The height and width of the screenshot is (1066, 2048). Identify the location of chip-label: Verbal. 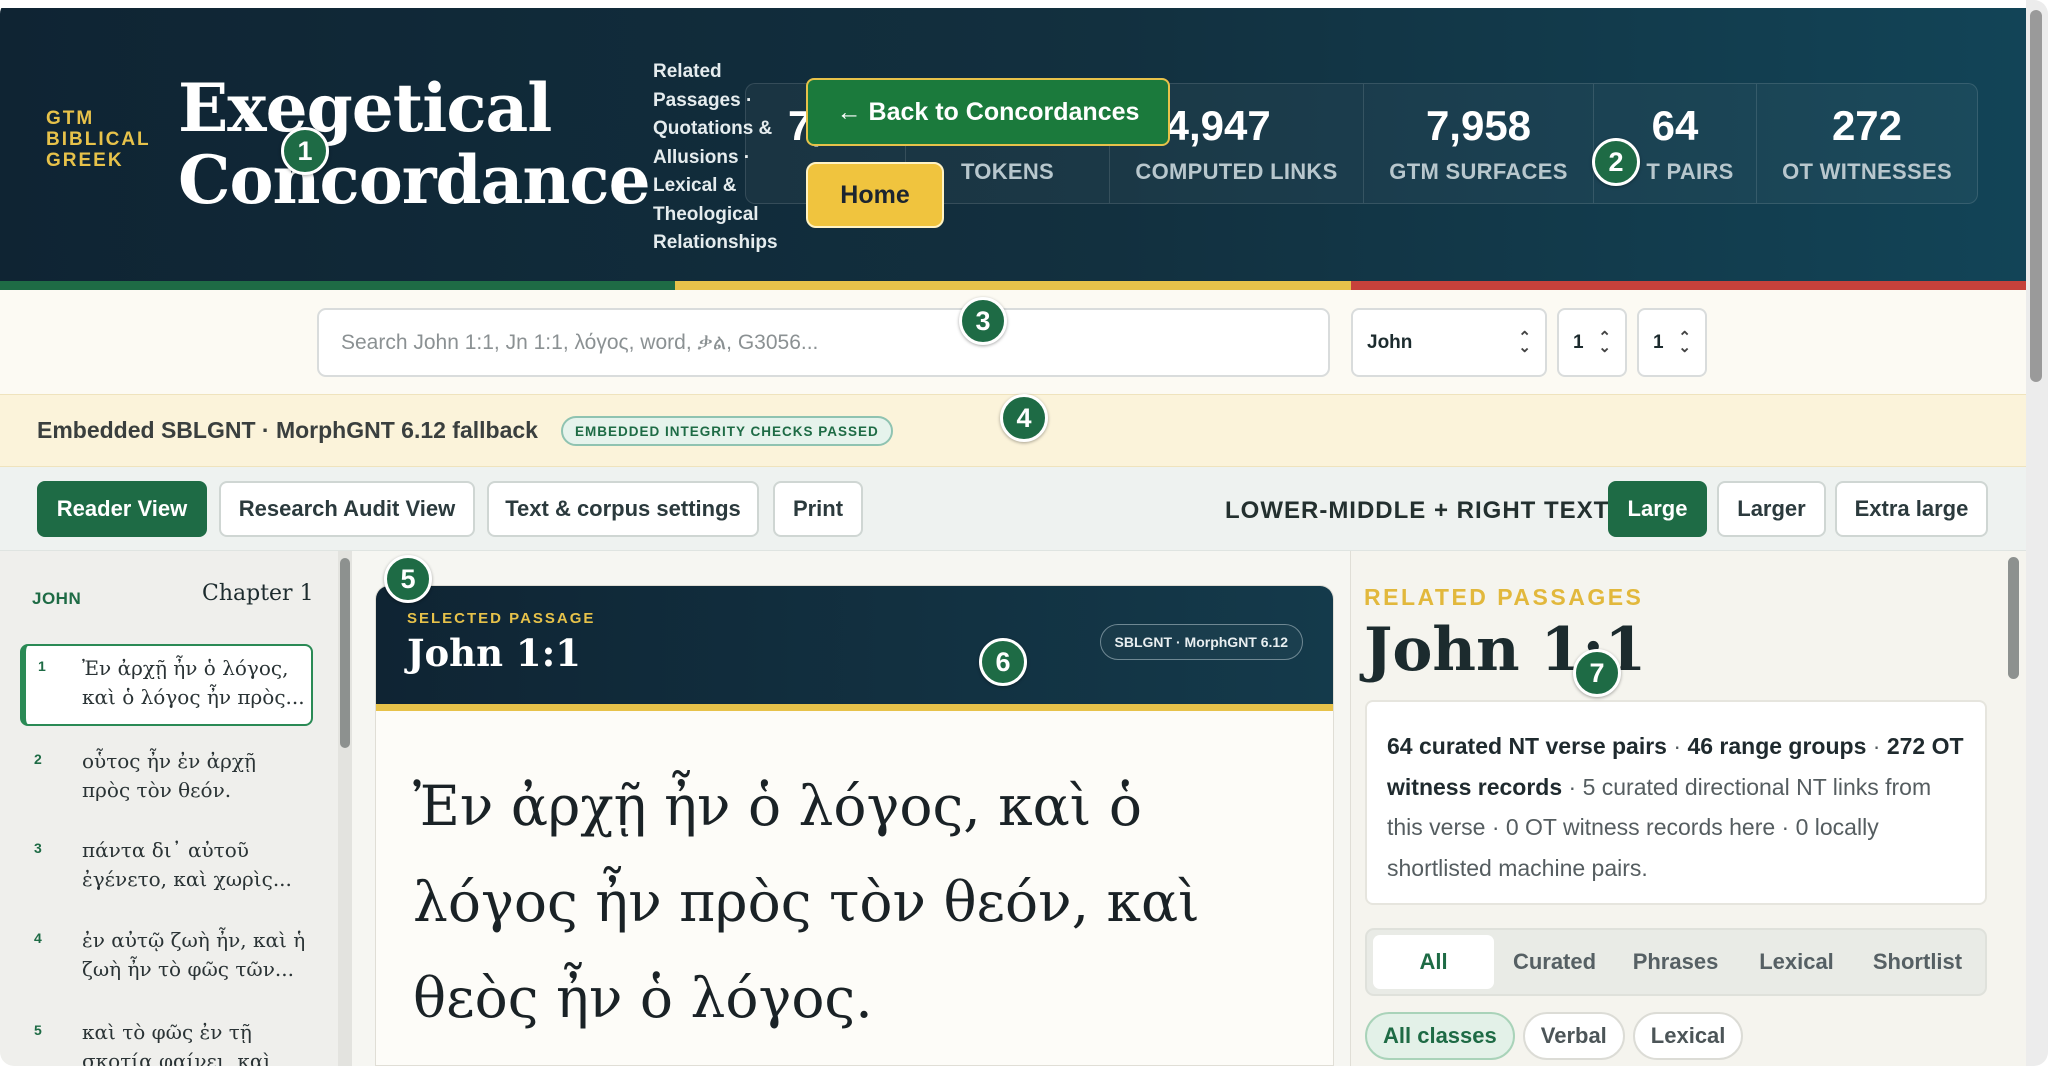
(1573, 1035).